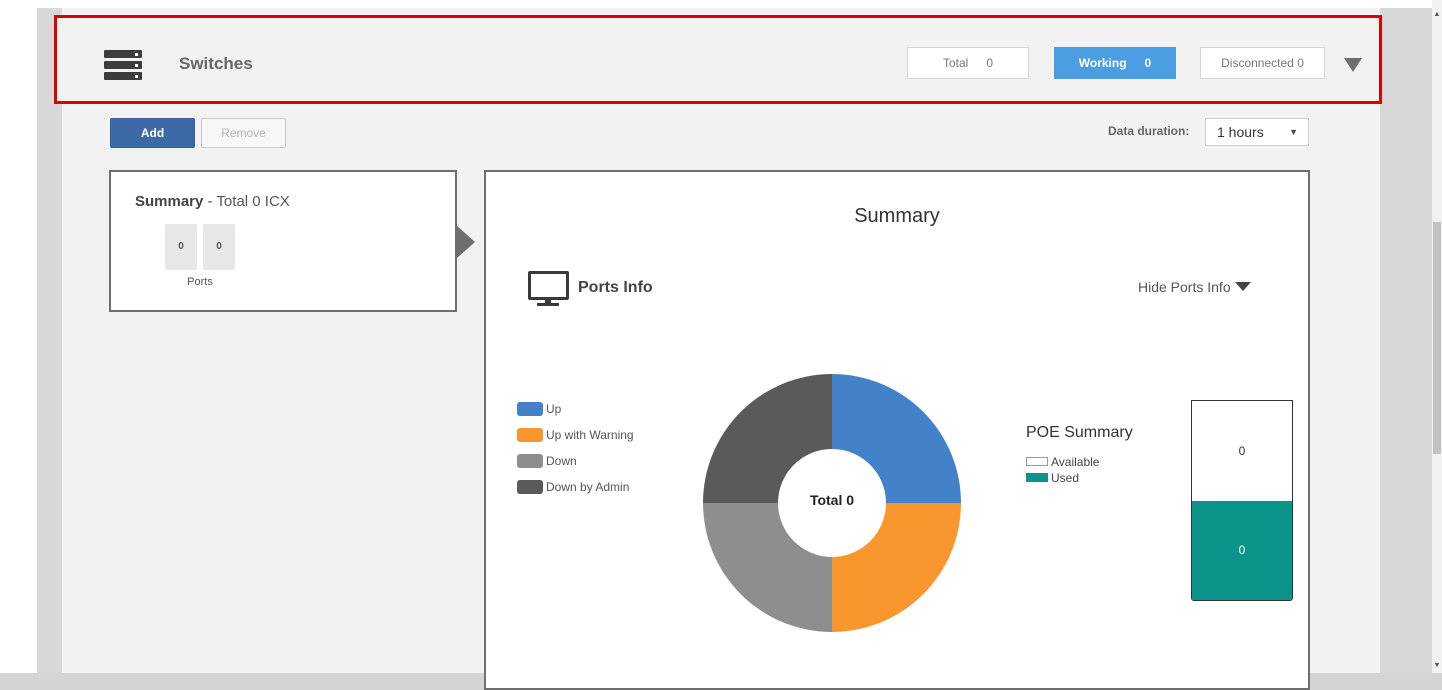 This screenshot has height=690, width=1442. I want to click on left-gutter, so click(49, 340).